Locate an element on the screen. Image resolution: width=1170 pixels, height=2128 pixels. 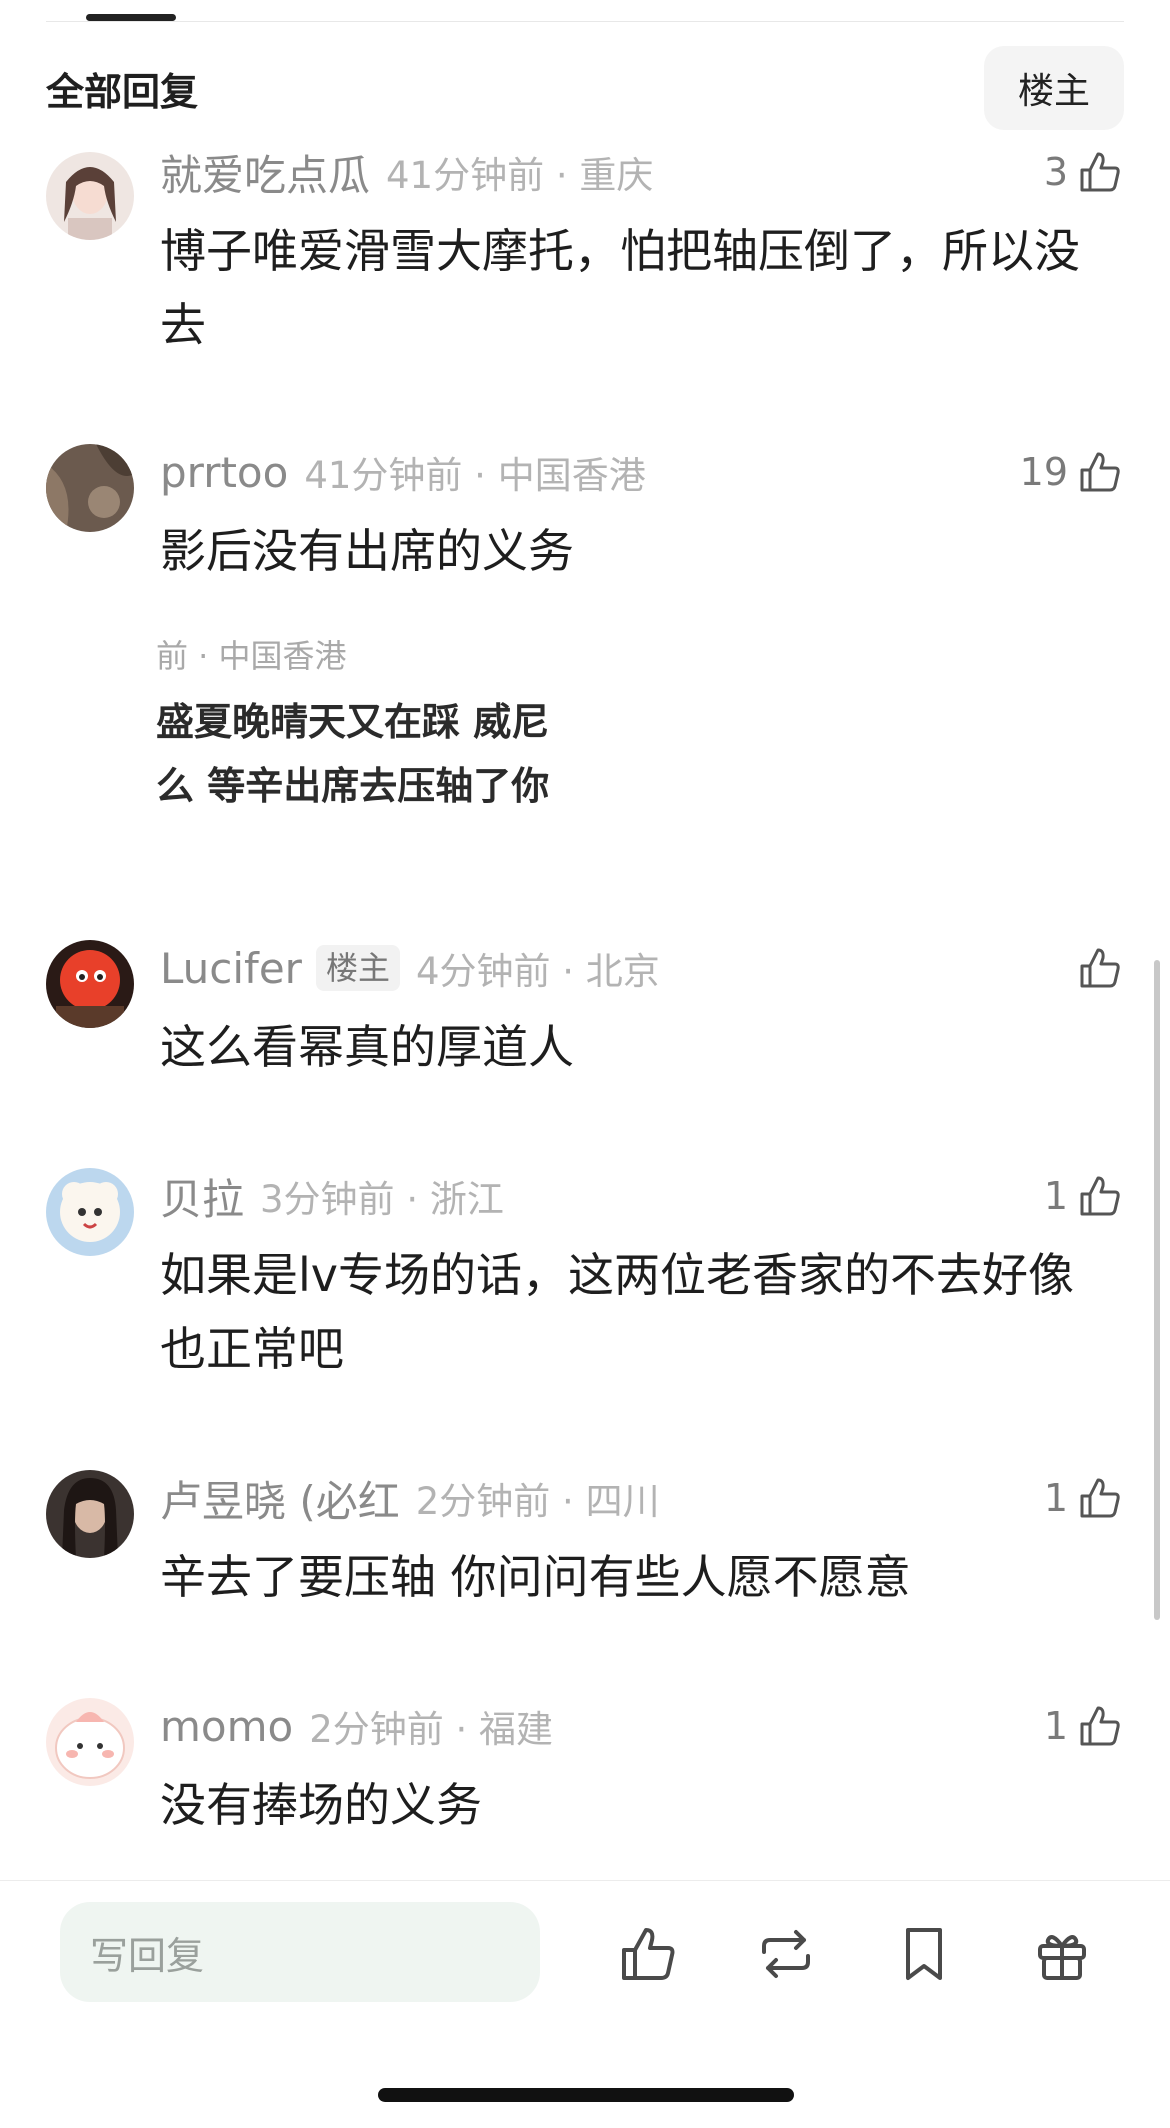
username: 就爱吃点瓜 is located at coordinates (265, 172).